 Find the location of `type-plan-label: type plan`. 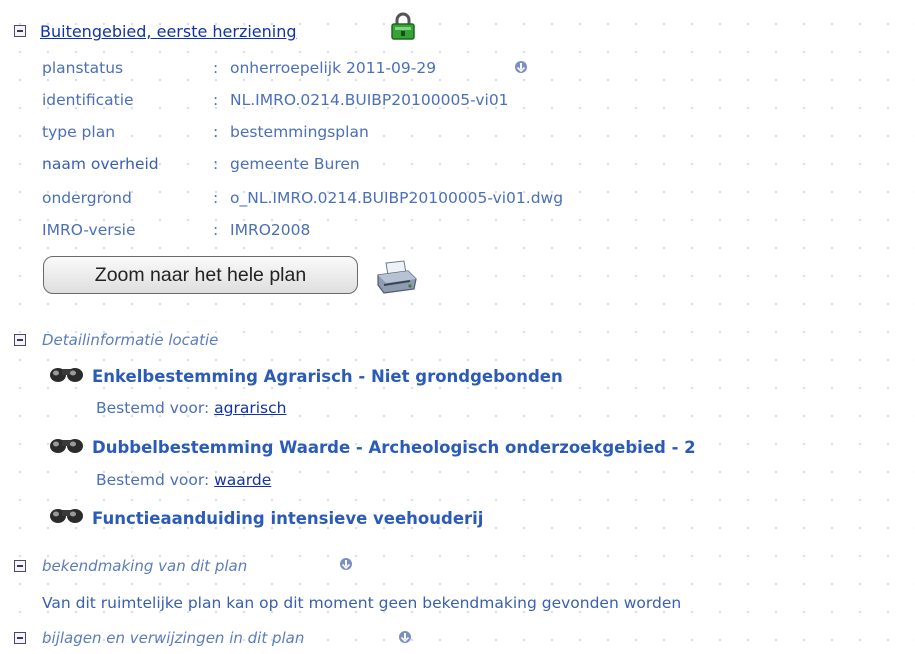

type-plan-label: type plan is located at coordinates (79, 132).